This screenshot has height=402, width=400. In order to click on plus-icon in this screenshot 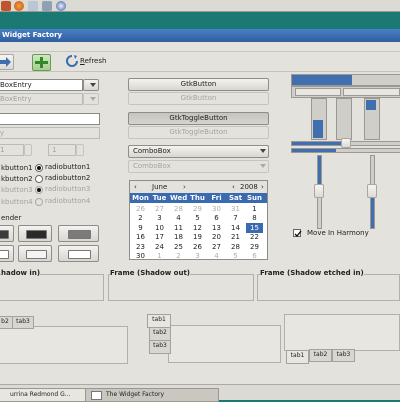, I will do `click(41, 62)`.